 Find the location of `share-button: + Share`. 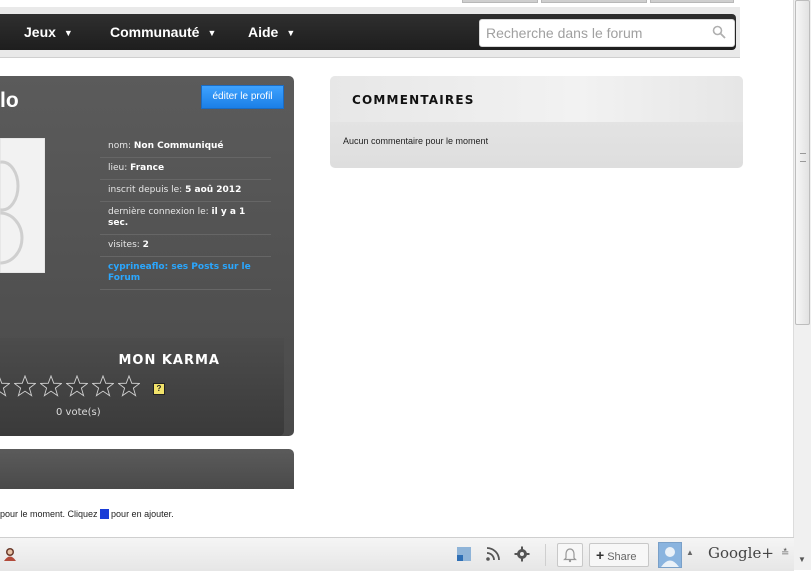

share-button: + Share is located at coordinates (619, 555).